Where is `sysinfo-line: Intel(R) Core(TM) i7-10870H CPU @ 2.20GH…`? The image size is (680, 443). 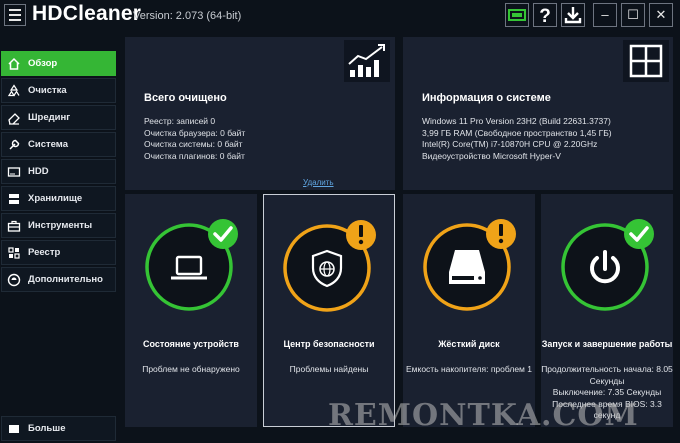
sysinfo-line: Intel(R) Core(TM) i7-10870H CPU @ 2.20GH… is located at coordinates (510, 144).